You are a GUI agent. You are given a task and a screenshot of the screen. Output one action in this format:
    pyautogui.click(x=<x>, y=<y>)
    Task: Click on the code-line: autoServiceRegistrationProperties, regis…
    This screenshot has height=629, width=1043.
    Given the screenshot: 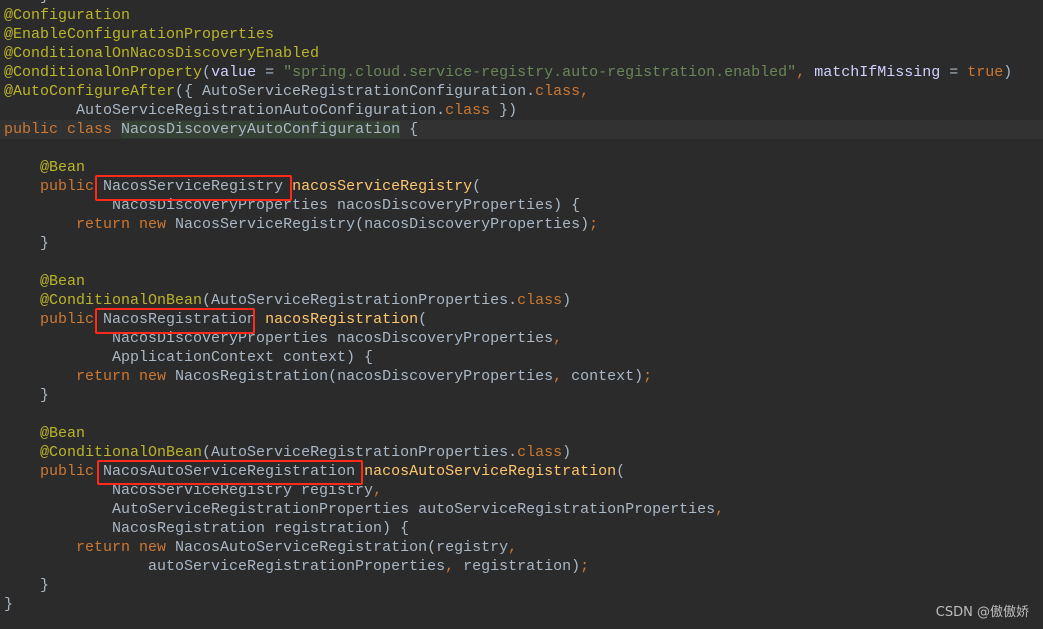 What is the action you would take?
    pyautogui.click(x=523, y=566)
    